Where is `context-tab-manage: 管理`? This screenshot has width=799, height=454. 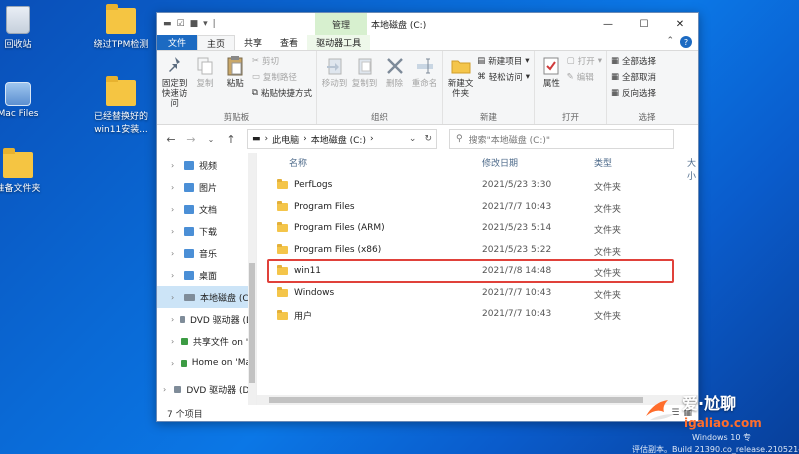 context-tab-manage: 管理 is located at coordinates (341, 24).